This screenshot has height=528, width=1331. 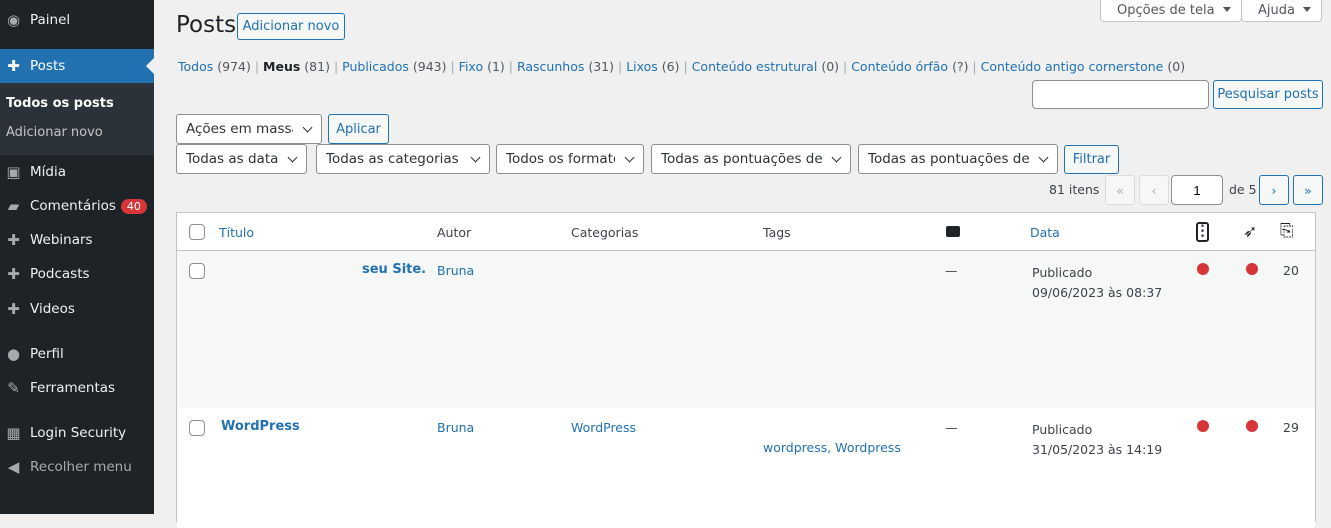 What do you see at coordinates (77, 354) in the screenshot?
I see `sidebar-item-perfil: ● Perfil` at bounding box center [77, 354].